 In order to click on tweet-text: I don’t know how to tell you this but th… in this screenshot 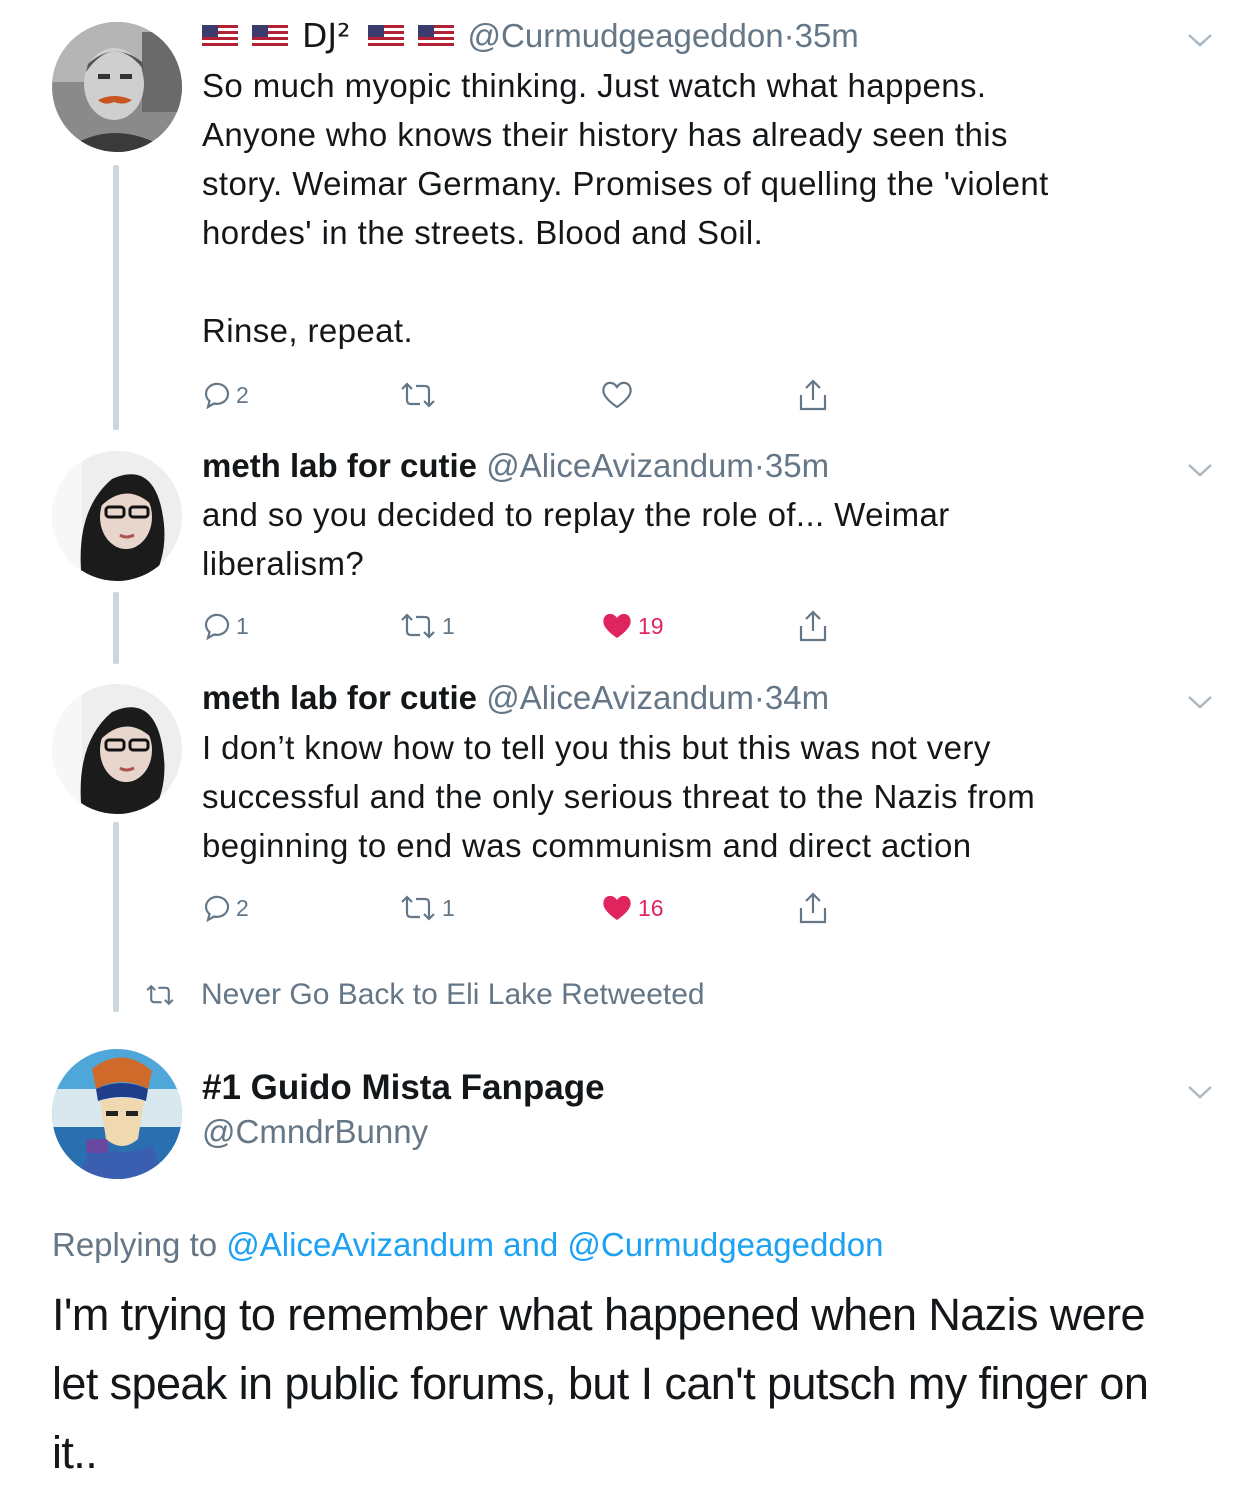, I will do `click(702, 796)`.